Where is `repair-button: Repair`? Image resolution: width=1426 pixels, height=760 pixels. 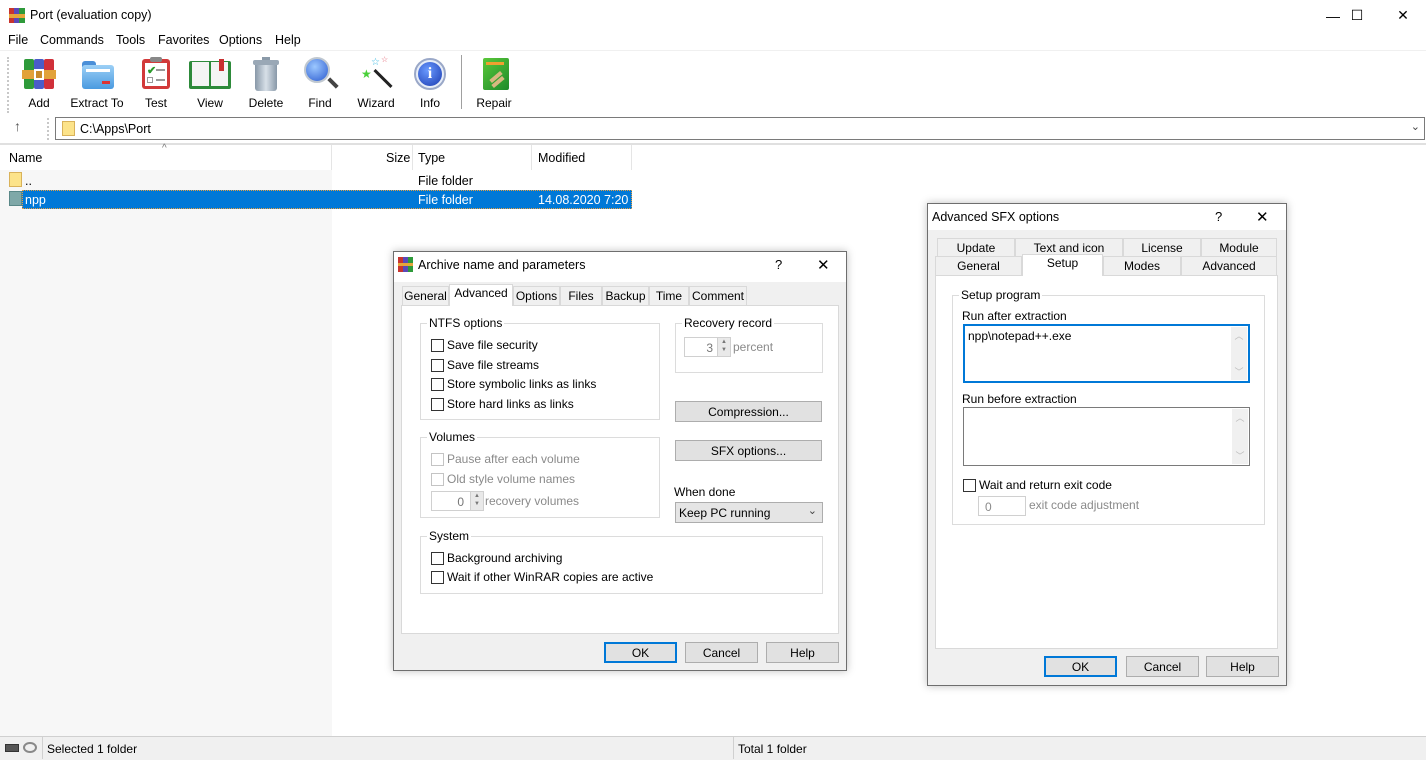
repair-button: Repair is located at coordinates (494, 85).